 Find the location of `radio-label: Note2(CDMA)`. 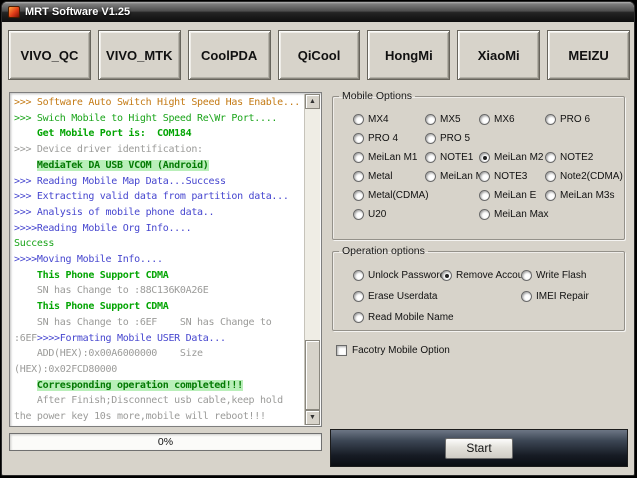

radio-label: Note2(CDMA) is located at coordinates (591, 176).